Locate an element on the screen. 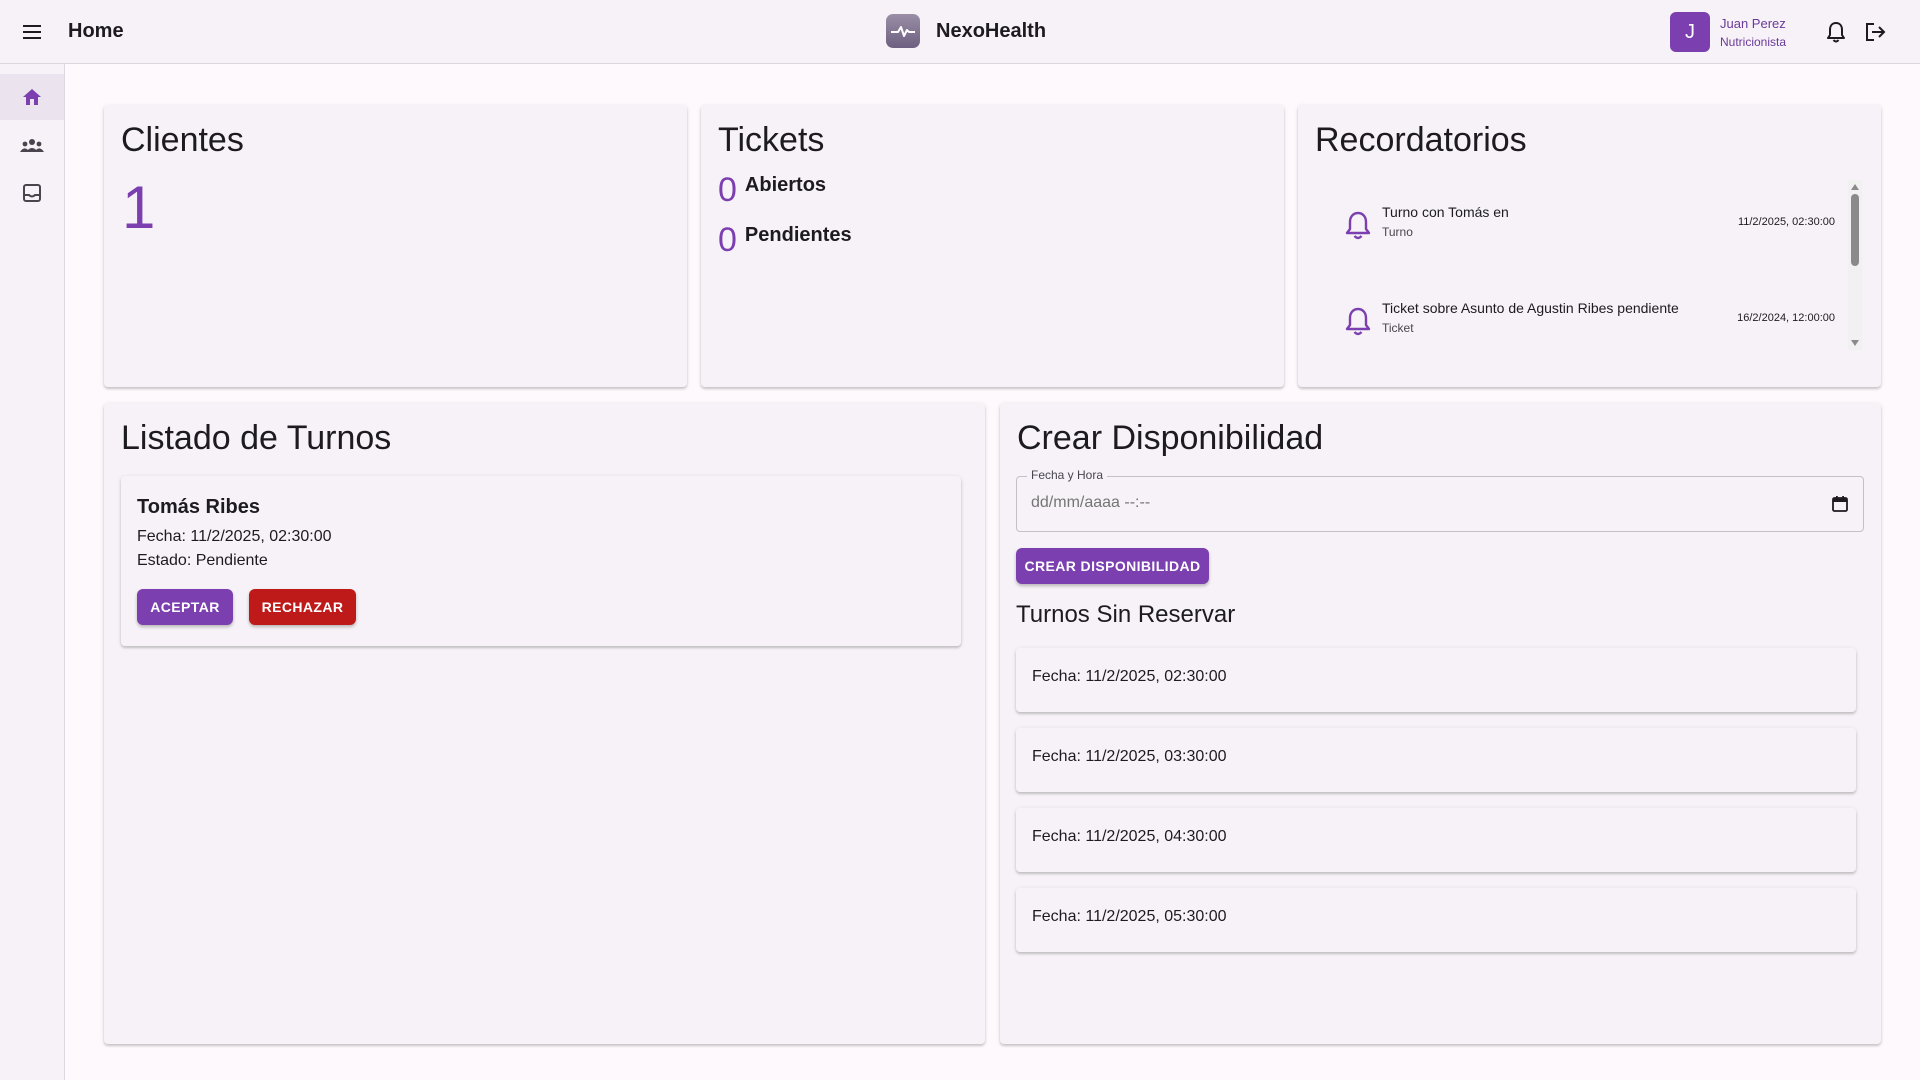  scroll-down-arrow-icon is located at coordinates (1855, 343).